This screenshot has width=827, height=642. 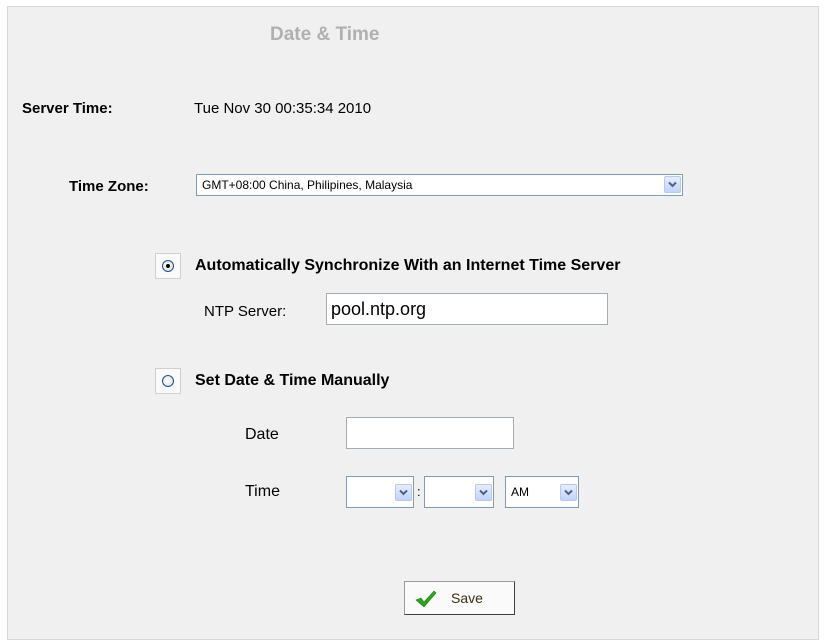 I want to click on server-time-label: Server Time:, so click(x=67, y=108).